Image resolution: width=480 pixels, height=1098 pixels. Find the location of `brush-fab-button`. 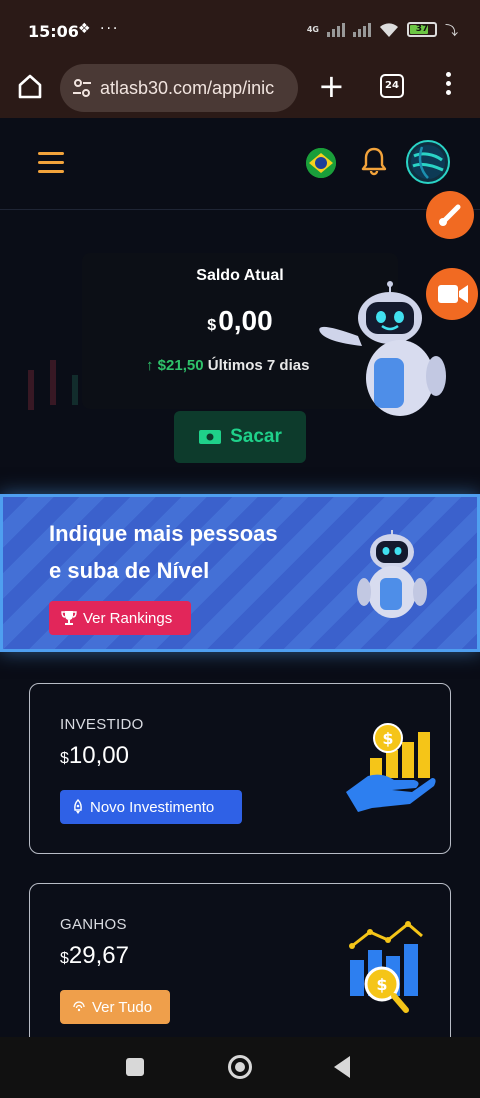

brush-fab-button is located at coordinates (450, 215).